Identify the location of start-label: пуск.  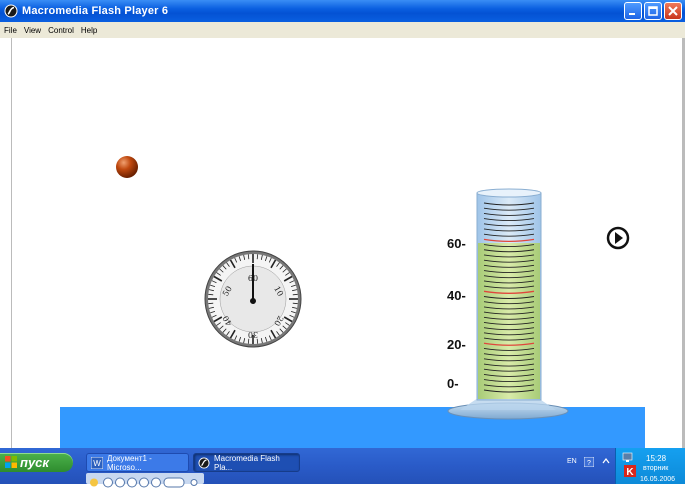
(34, 462).